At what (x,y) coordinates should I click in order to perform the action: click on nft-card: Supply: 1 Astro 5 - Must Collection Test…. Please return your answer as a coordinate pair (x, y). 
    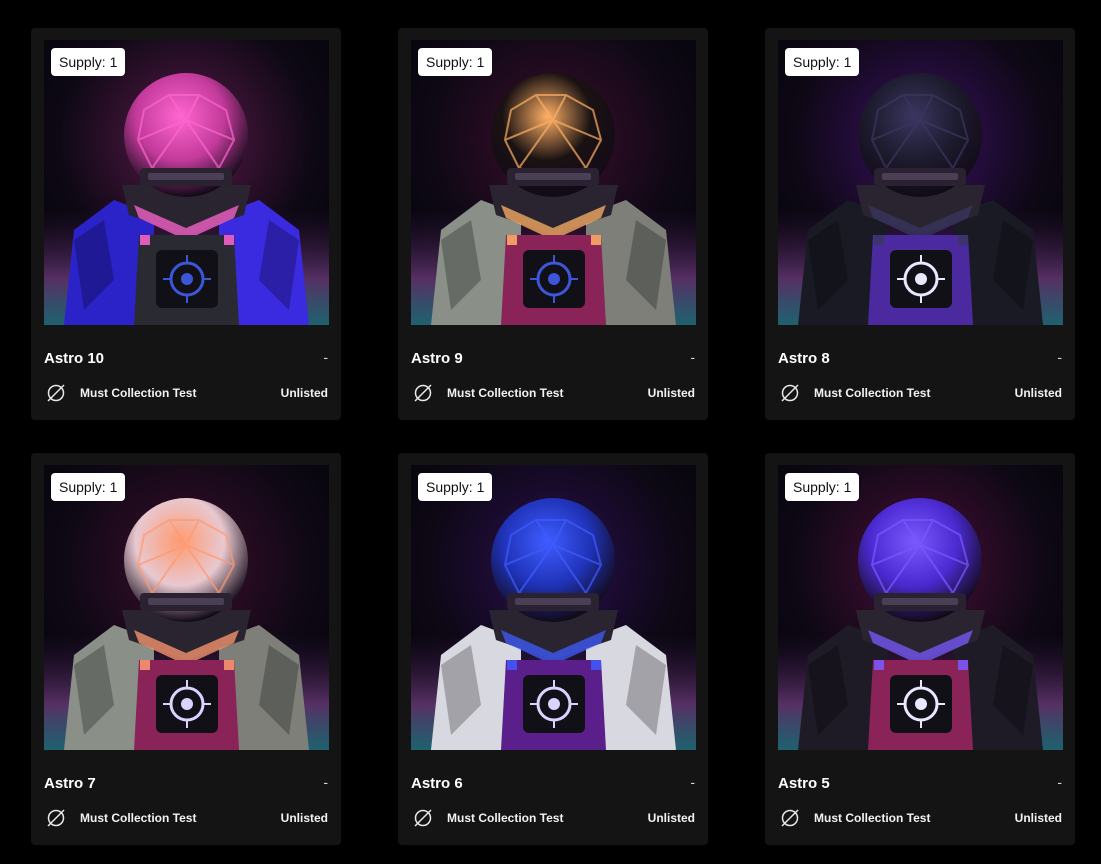
    Looking at the image, I should click on (920, 649).